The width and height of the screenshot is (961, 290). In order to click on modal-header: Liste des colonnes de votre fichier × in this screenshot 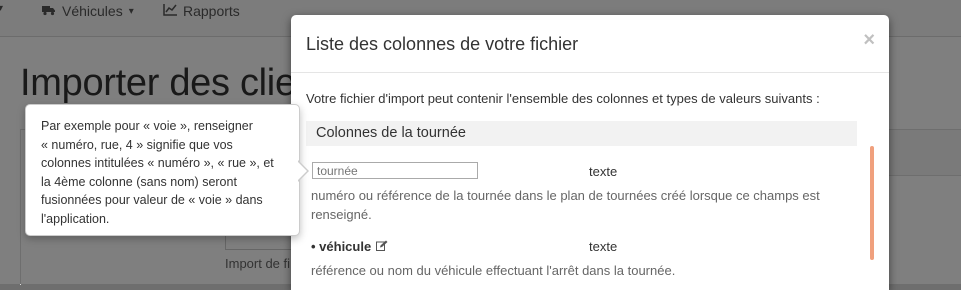, I will do `click(590, 44)`.